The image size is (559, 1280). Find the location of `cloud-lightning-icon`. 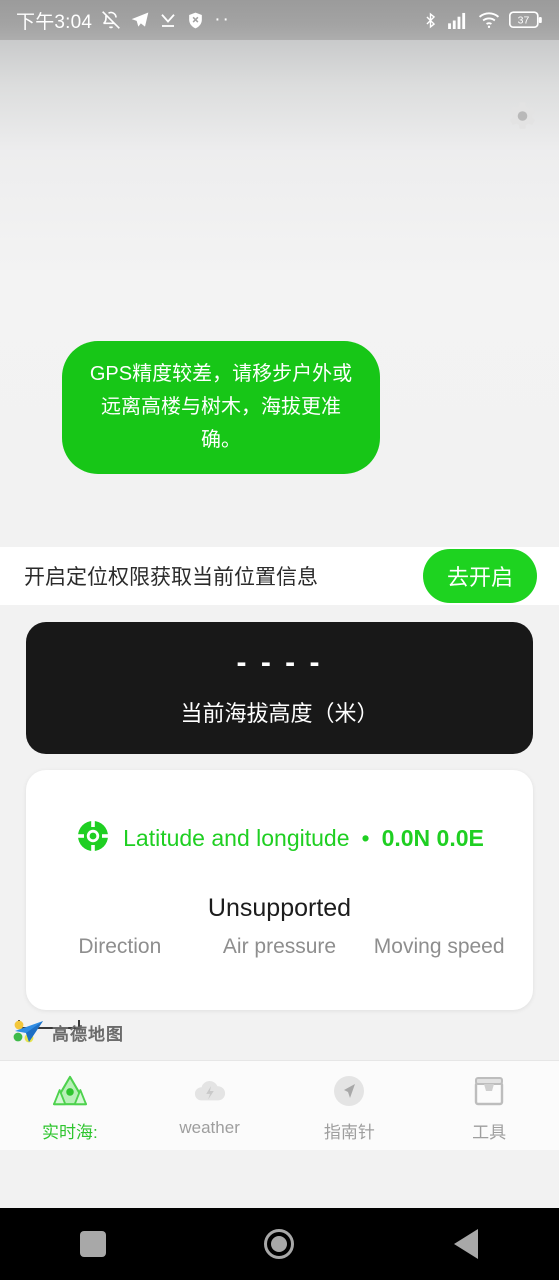

cloud-lightning-icon is located at coordinates (210, 1091).